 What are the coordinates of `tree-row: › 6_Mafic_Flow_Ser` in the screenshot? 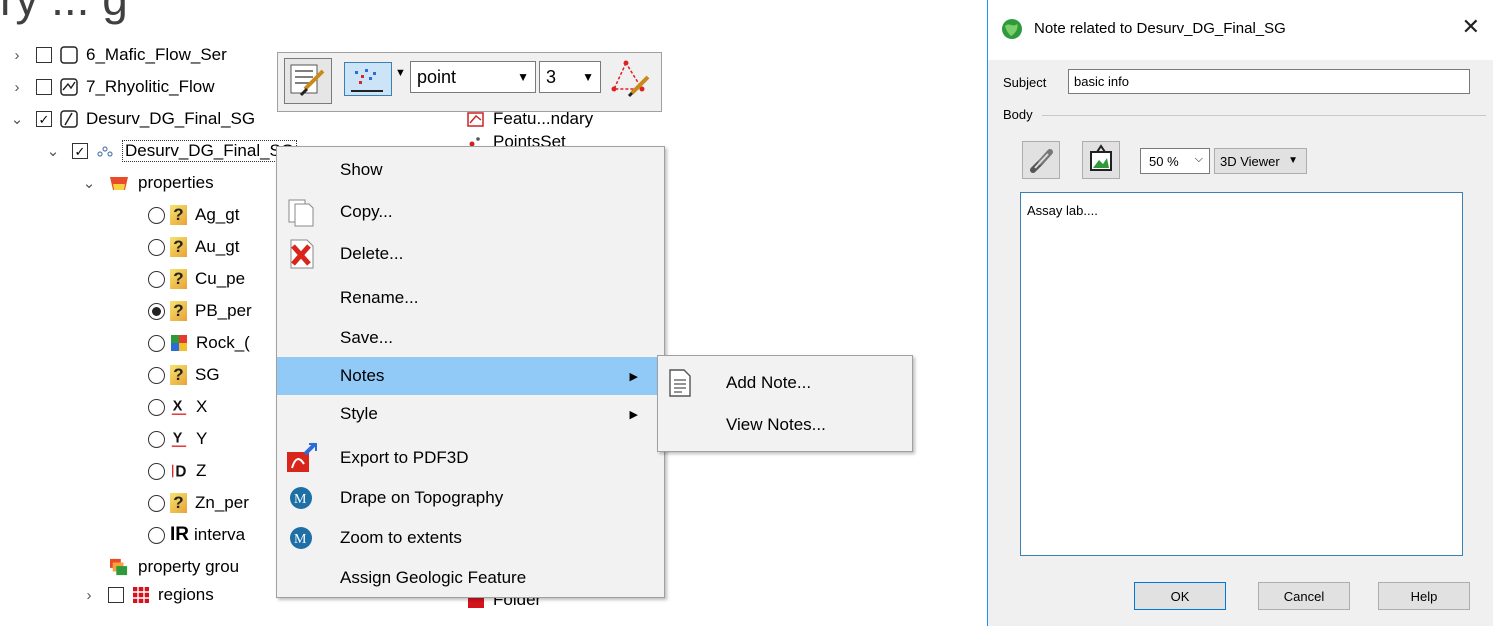 It's located at (117, 55).